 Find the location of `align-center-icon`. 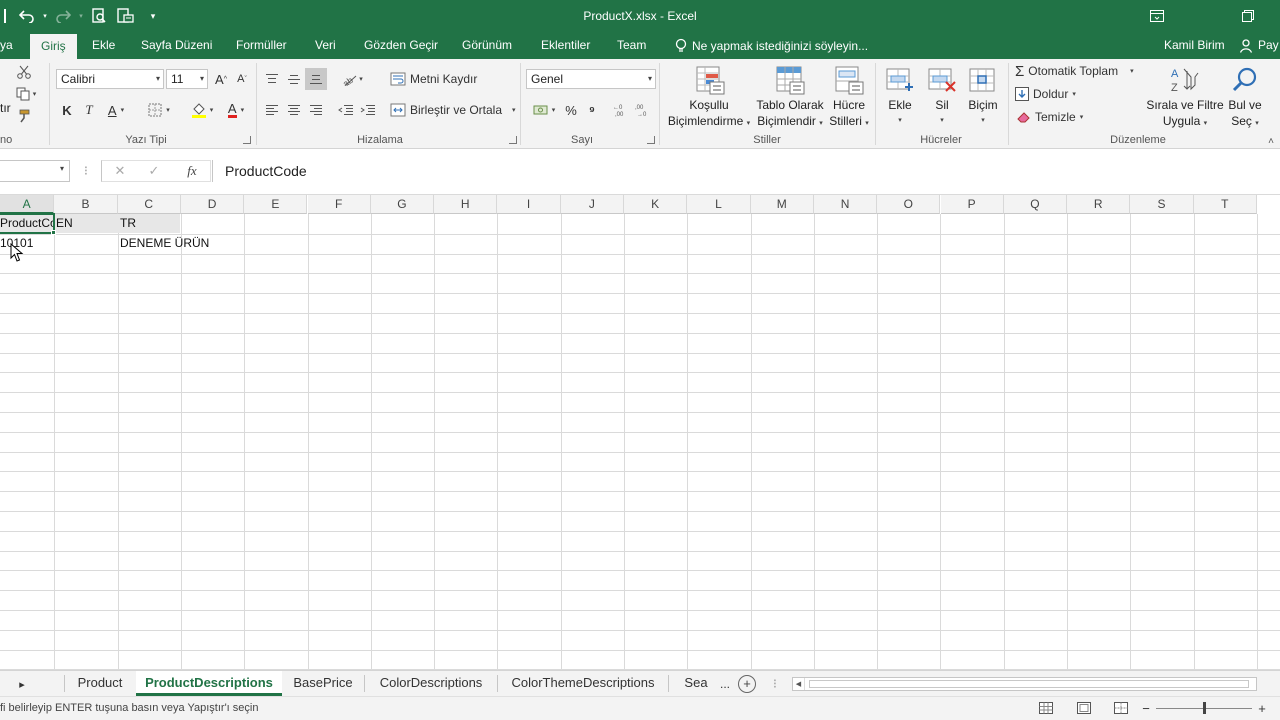

align-center-icon is located at coordinates (294, 110).